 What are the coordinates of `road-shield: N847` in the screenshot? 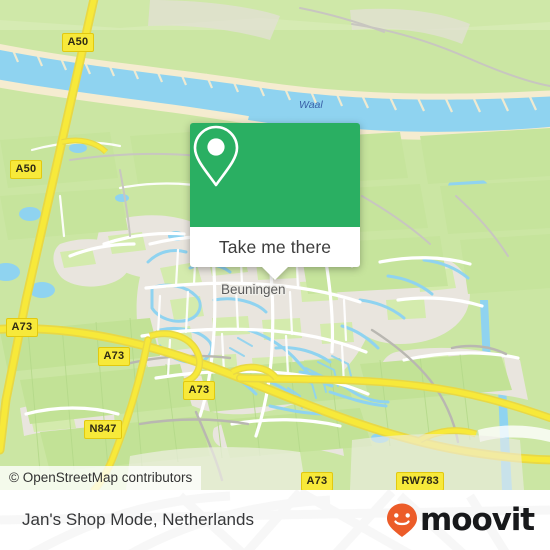 It's located at (103, 429).